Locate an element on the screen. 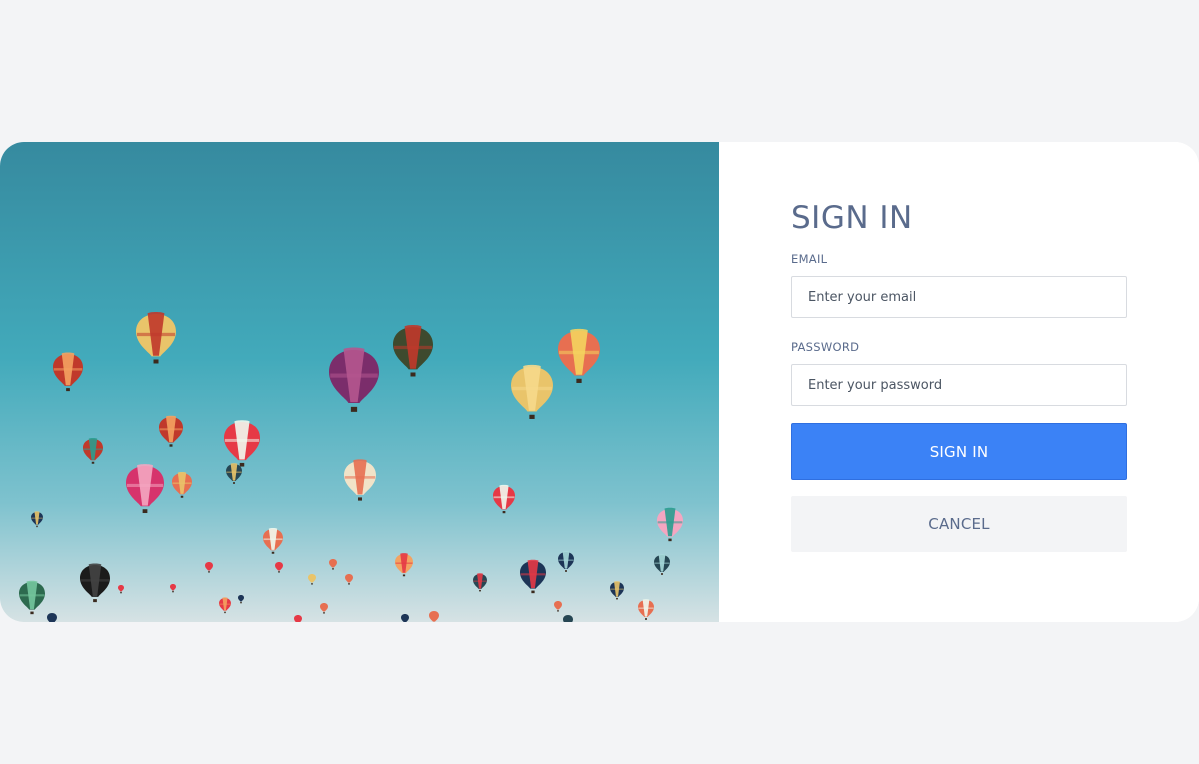 This screenshot has height=764, width=1199. form-title: SIGN IN is located at coordinates (852, 218).